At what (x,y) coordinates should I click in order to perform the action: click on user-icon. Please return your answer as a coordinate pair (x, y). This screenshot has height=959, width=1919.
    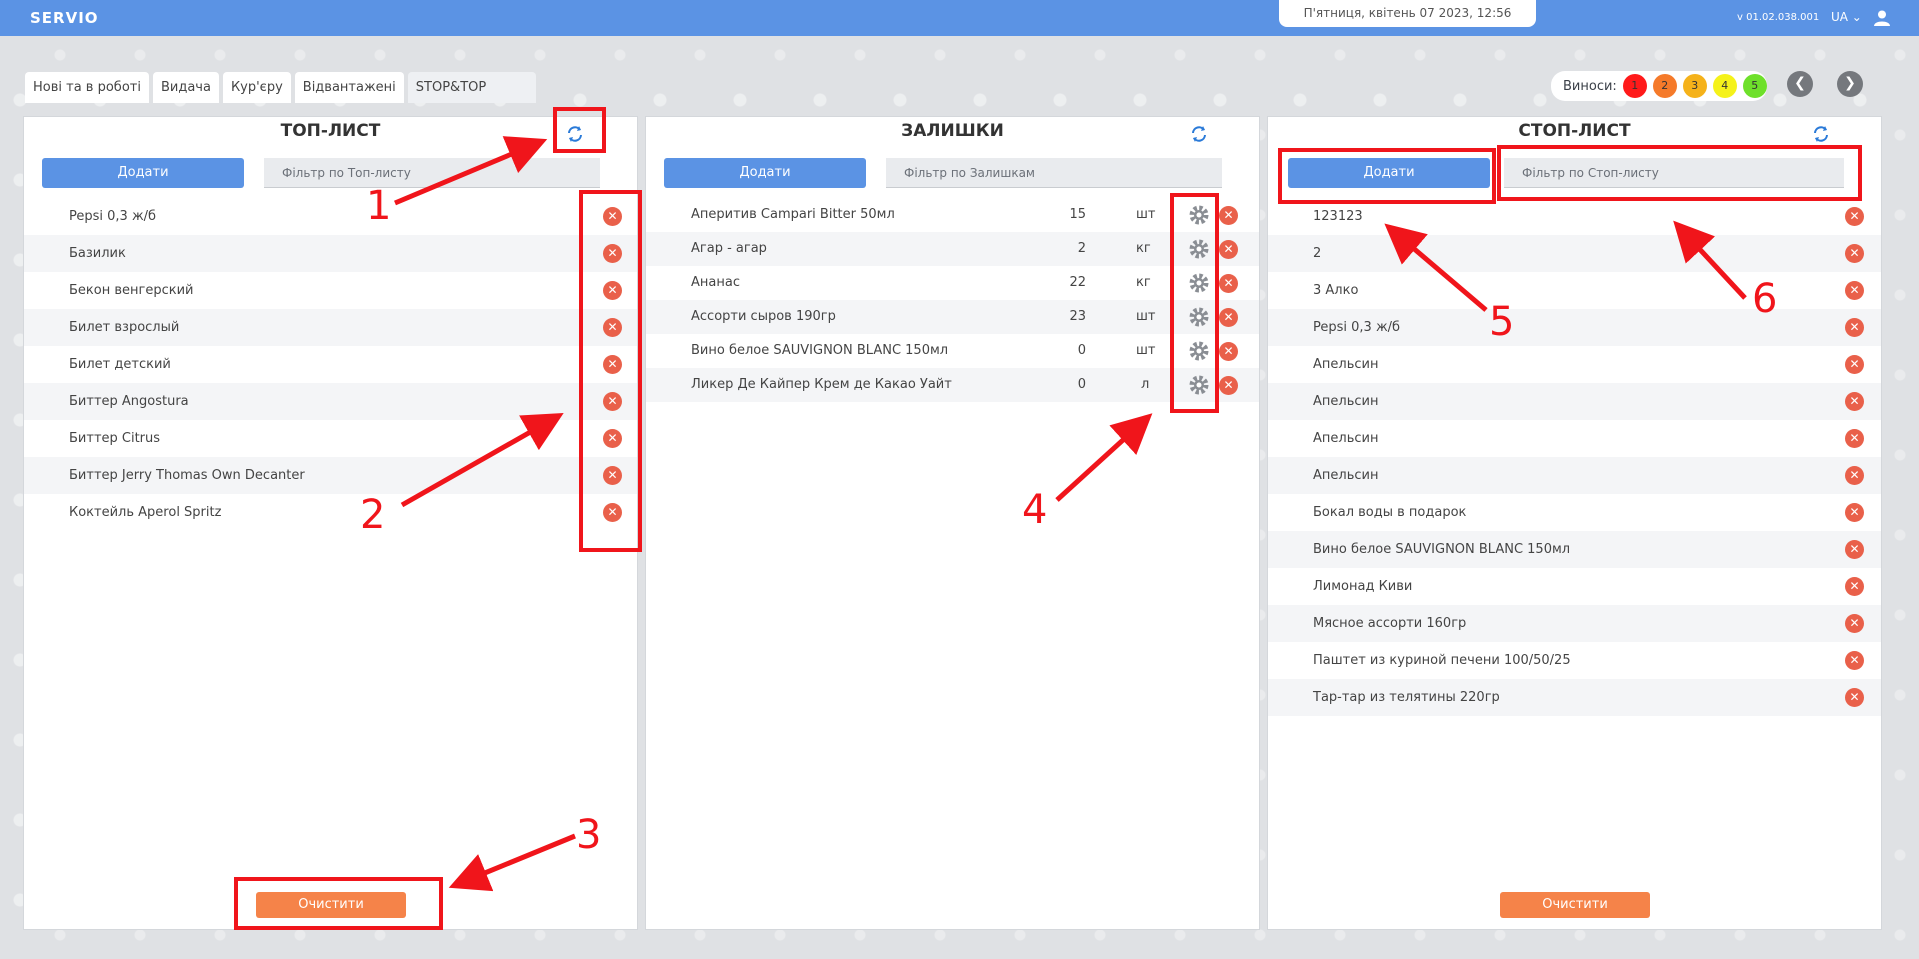
    Looking at the image, I should click on (1882, 18).